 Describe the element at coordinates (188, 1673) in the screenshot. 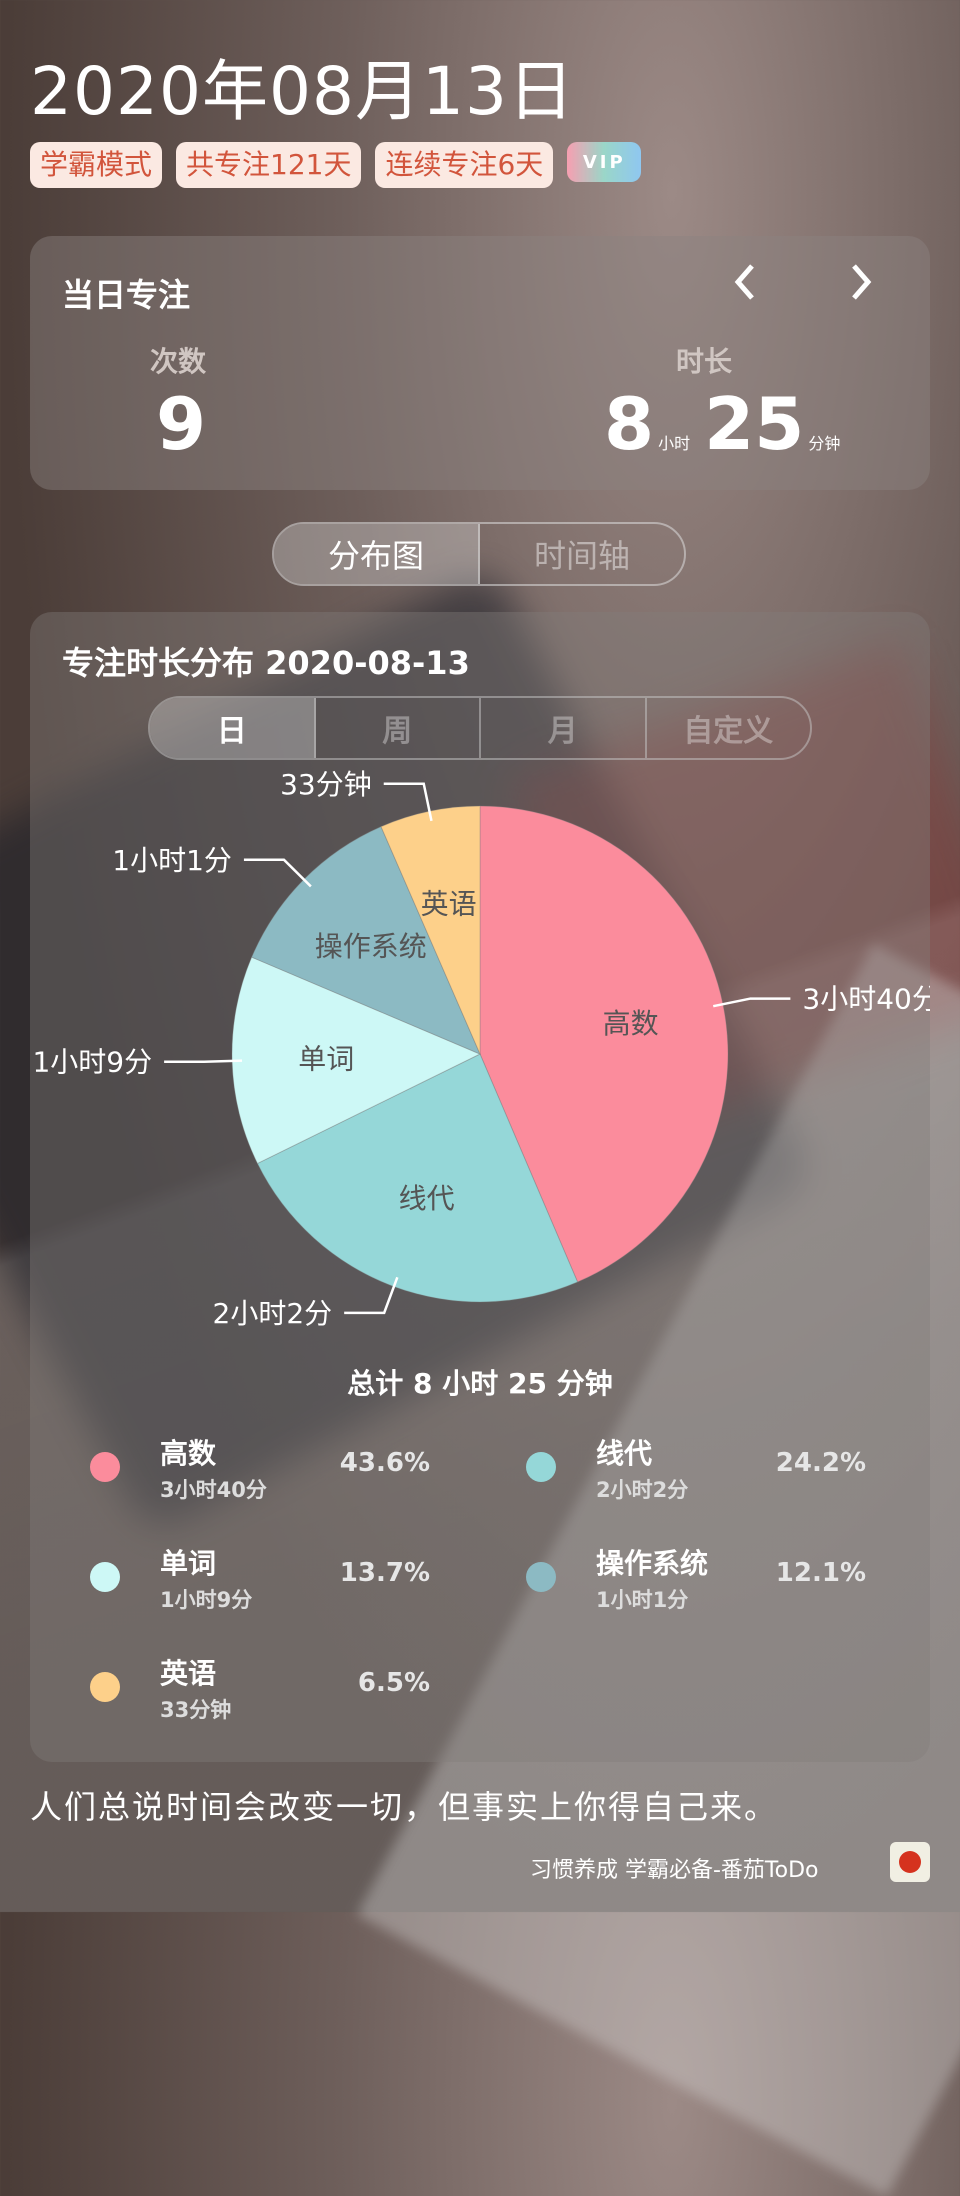

I see `legend-name: 英语` at that location.